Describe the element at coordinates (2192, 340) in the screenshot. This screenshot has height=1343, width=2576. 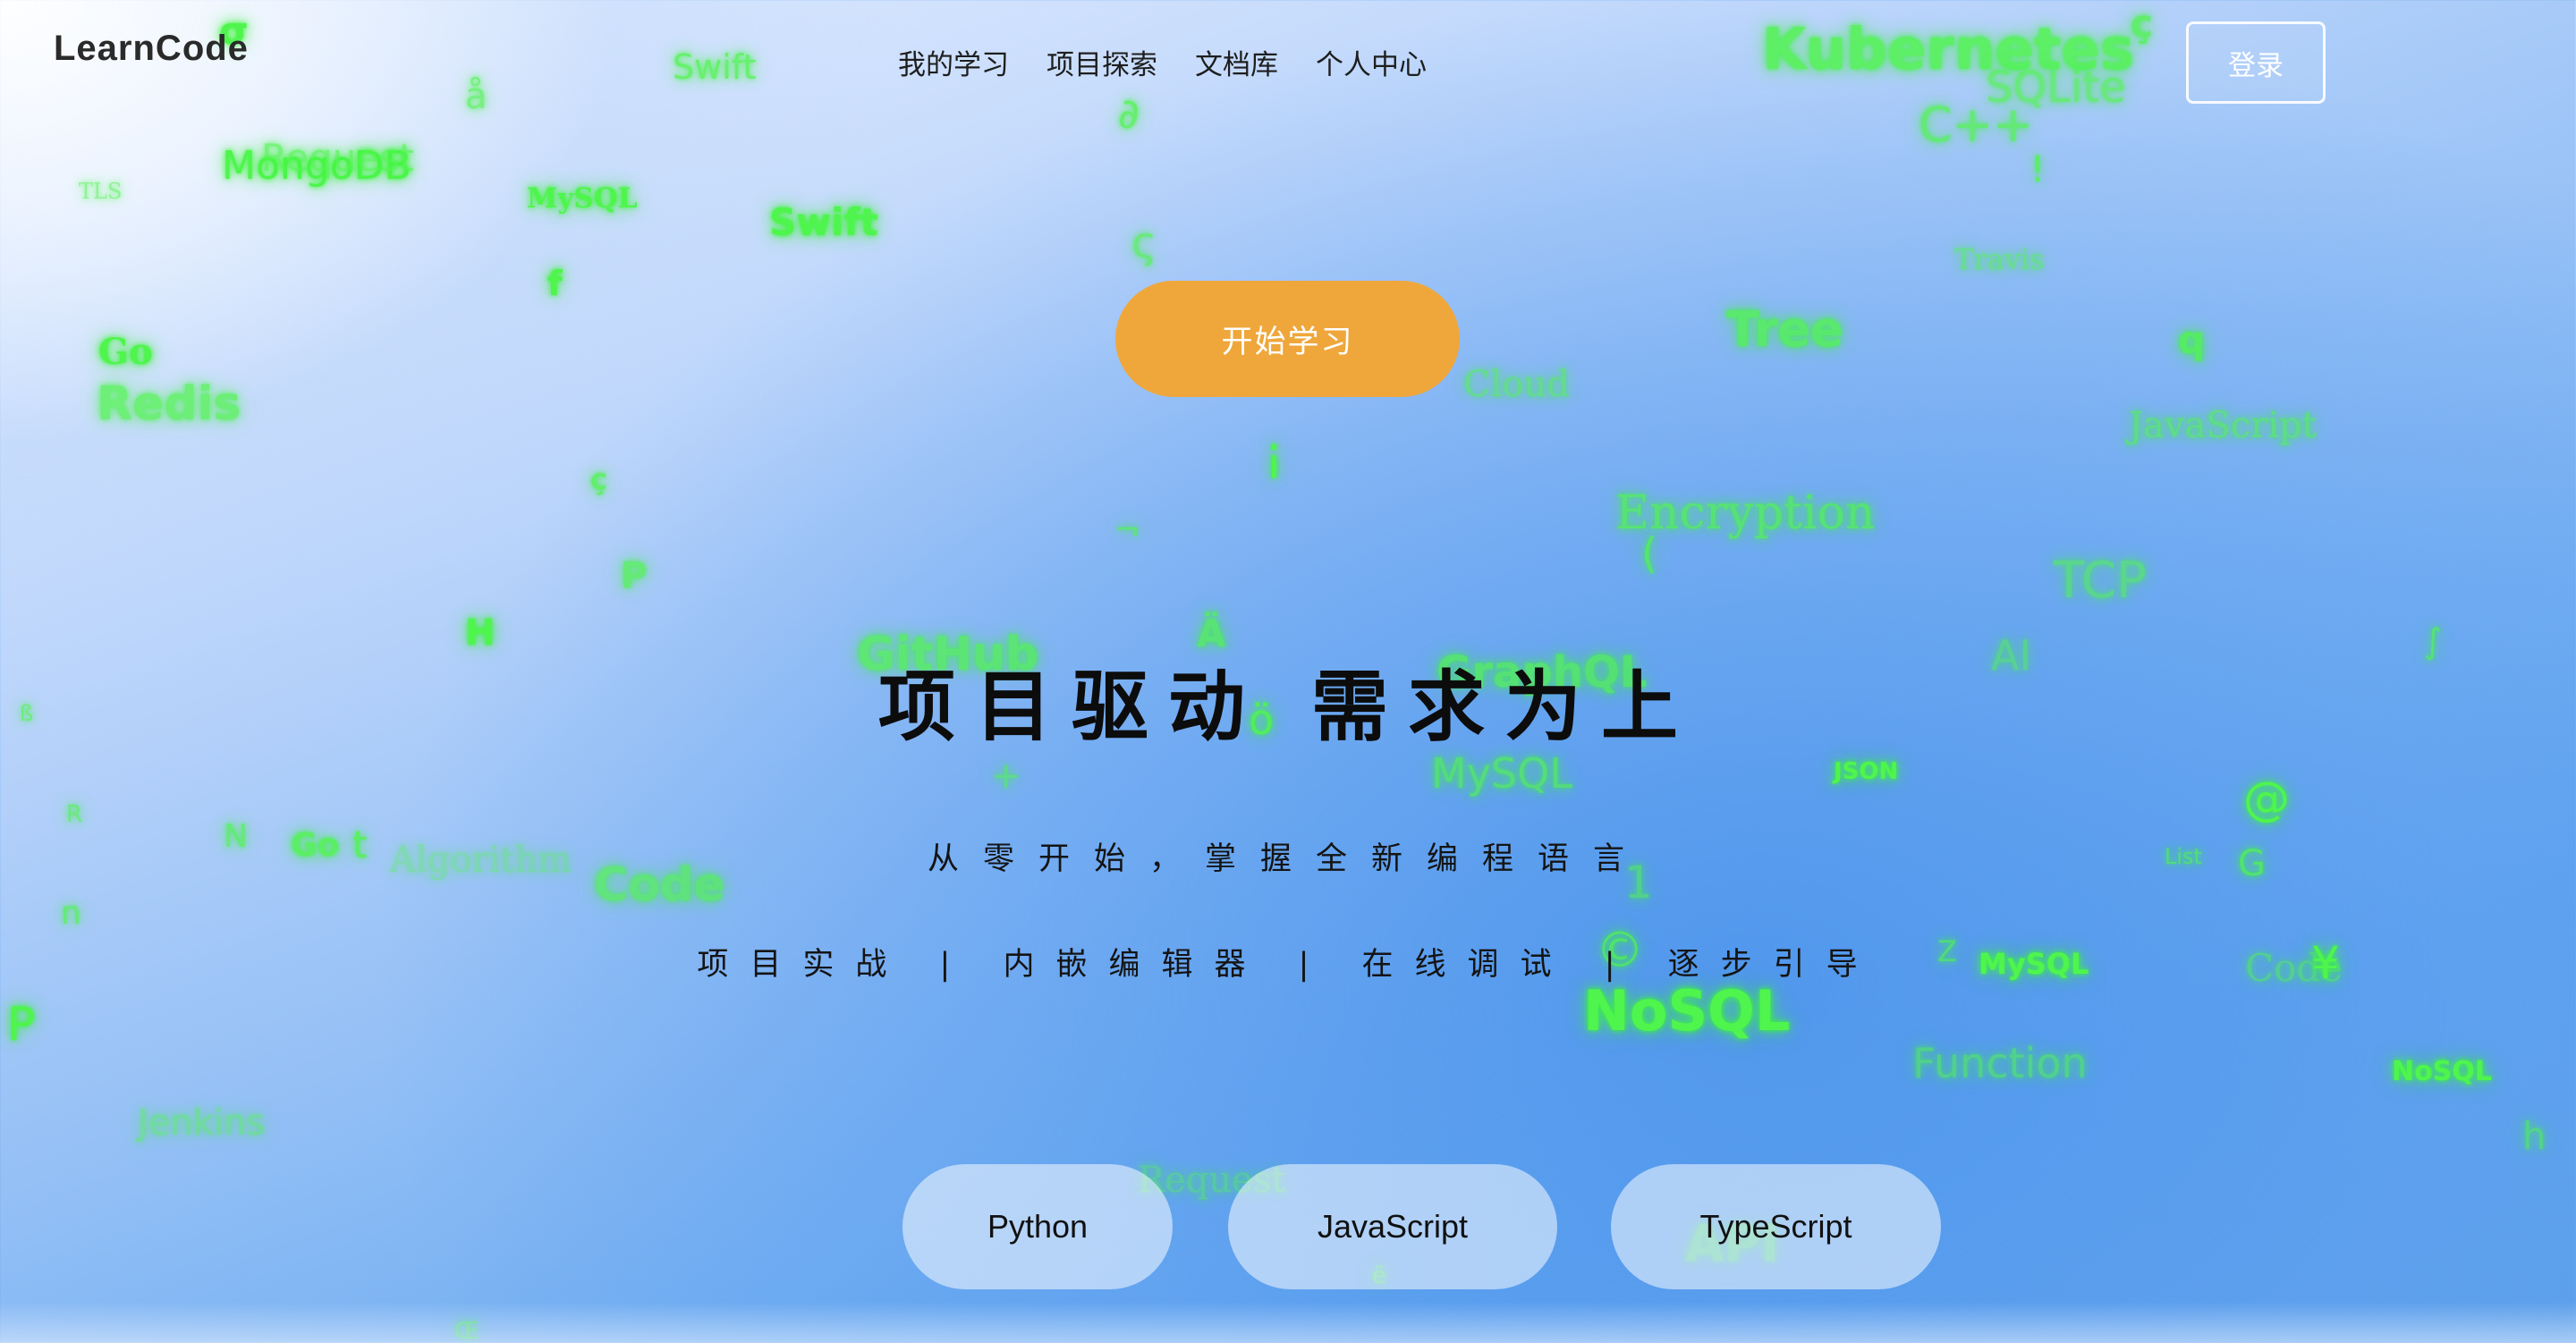
I see `floating-word: q` at that location.